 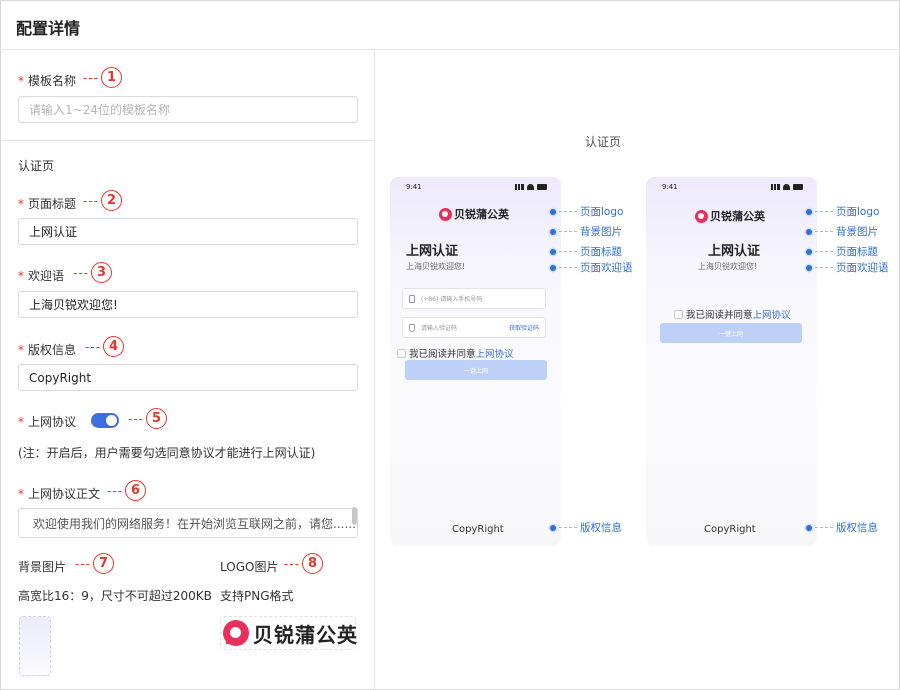 I want to click on bg-image-upload, so click(x=35, y=646).